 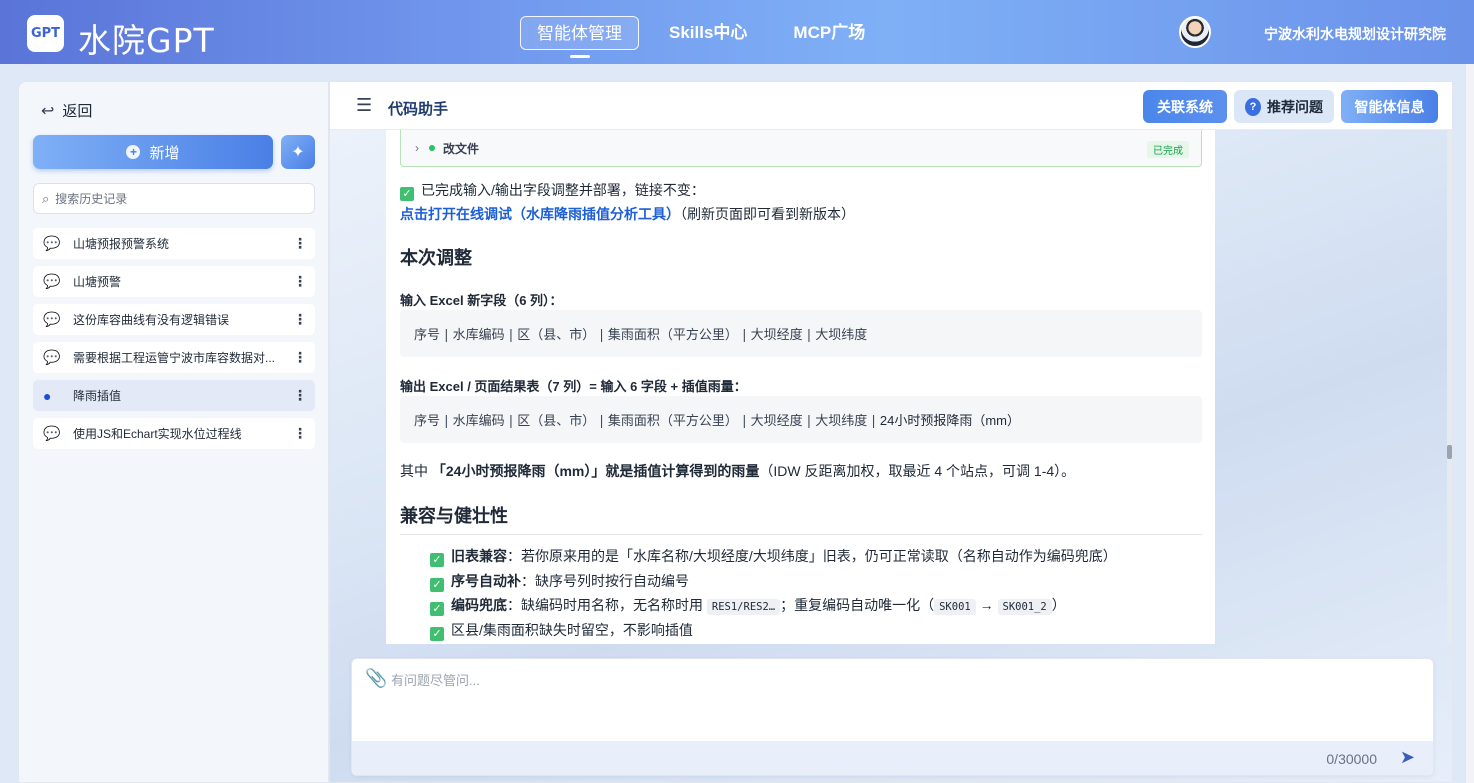 I want to click on nav-skills-center: Skills中心, so click(x=708, y=33).